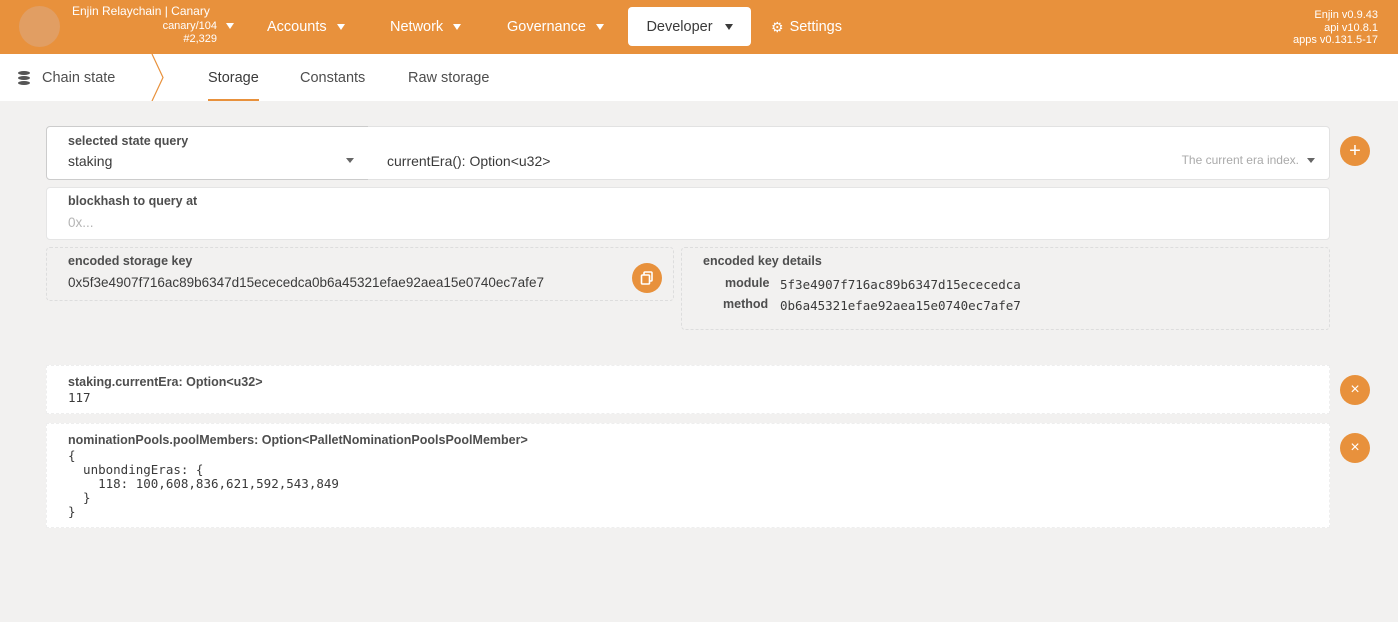 The image size is (1398, 622). I want to click on method-value: 0b6a45321efae92aea15e0740ec7afe7, so click(900, 305).